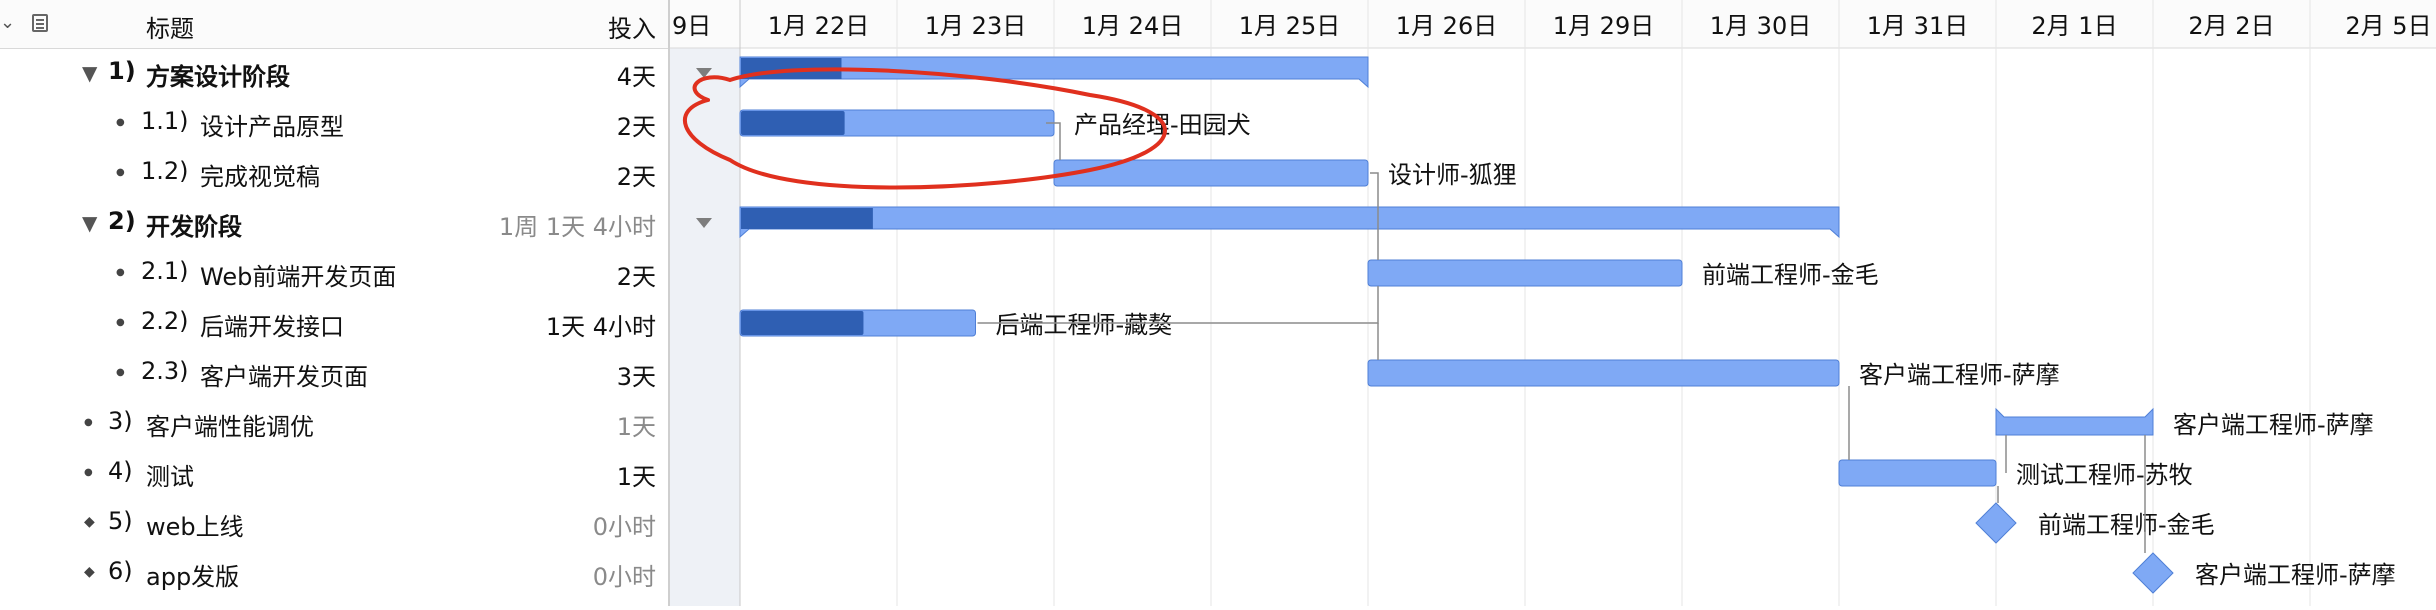  I want to click on task-number: 1.1), so click(165, 121).